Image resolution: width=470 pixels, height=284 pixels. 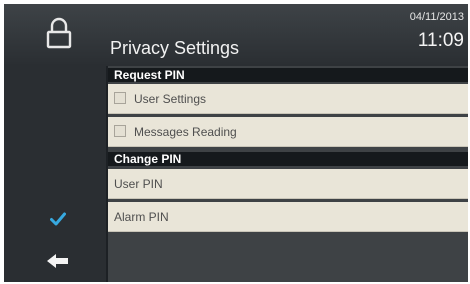 I want to click on user-settings-checkbox, so click(x=120, y=98).